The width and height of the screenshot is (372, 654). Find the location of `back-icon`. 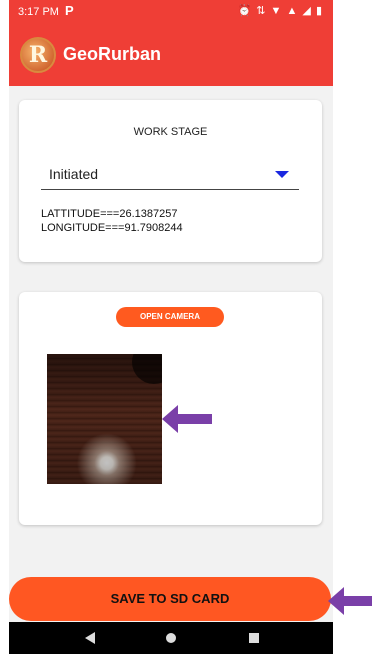

back-icon is located at coordinates (90, 638).